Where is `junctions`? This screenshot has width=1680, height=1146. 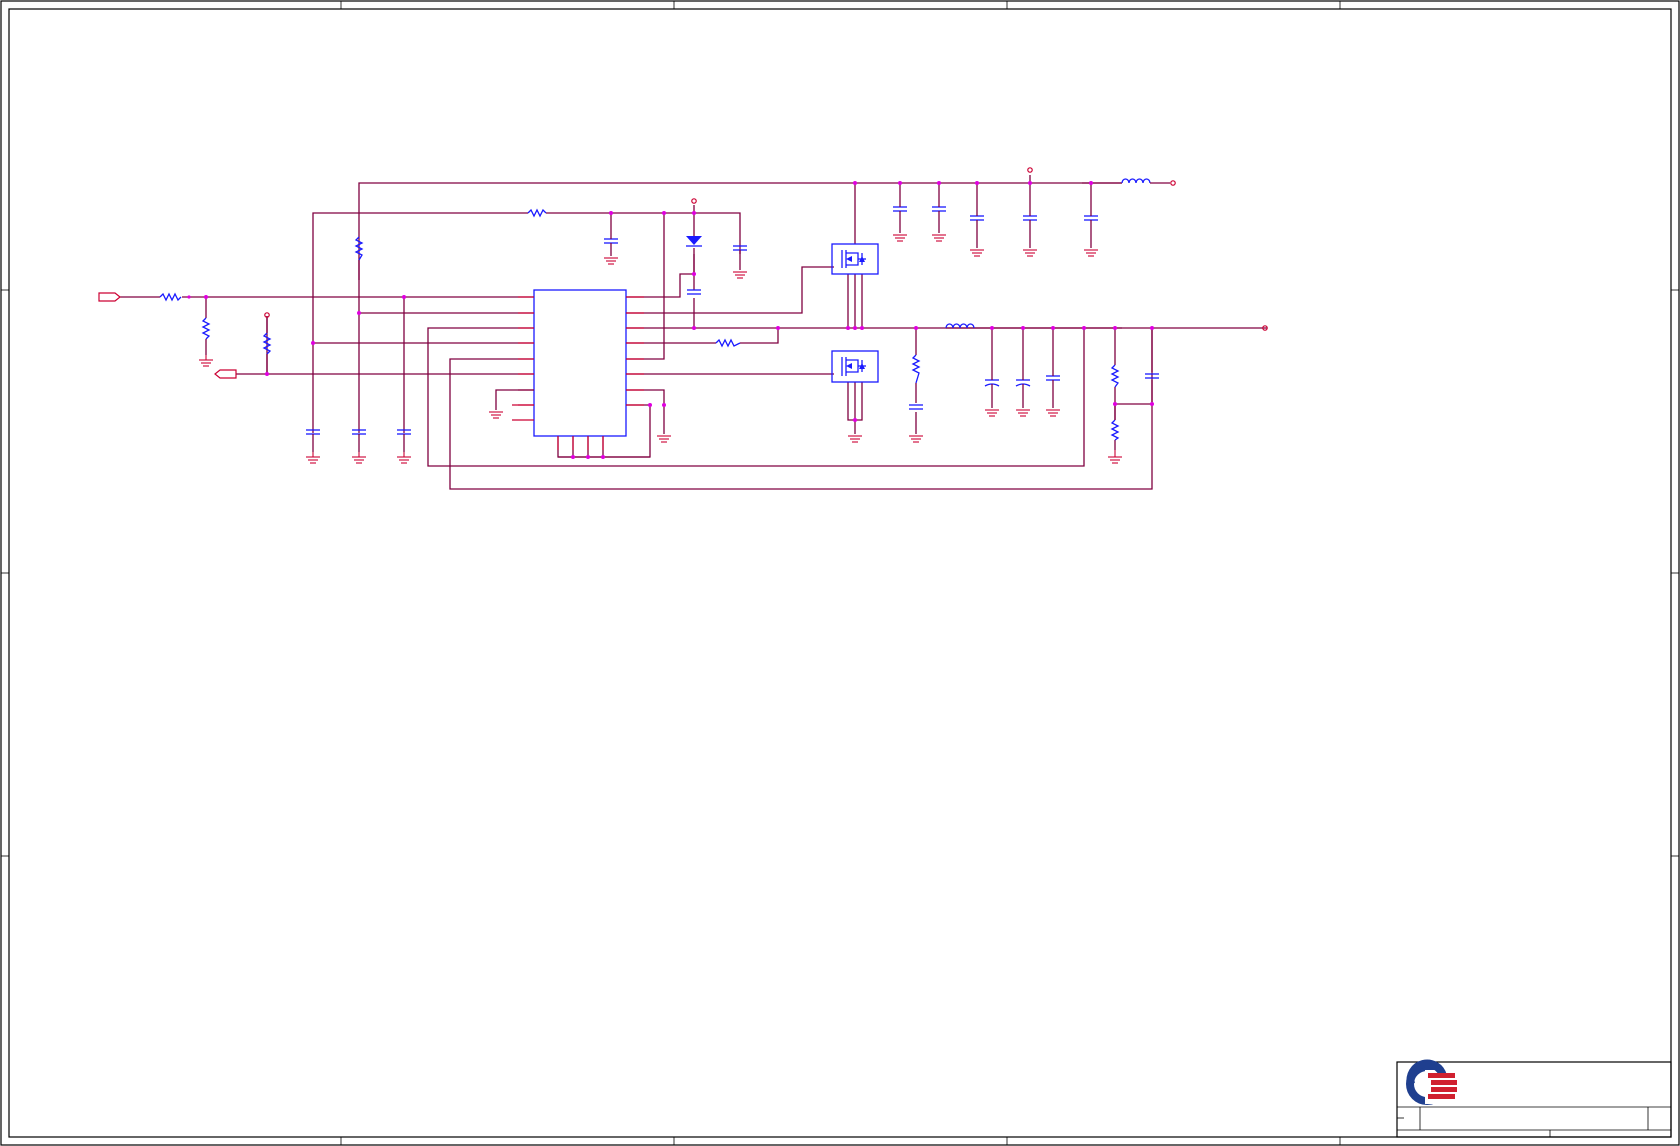
junctions is located at coordinates (670, 320).